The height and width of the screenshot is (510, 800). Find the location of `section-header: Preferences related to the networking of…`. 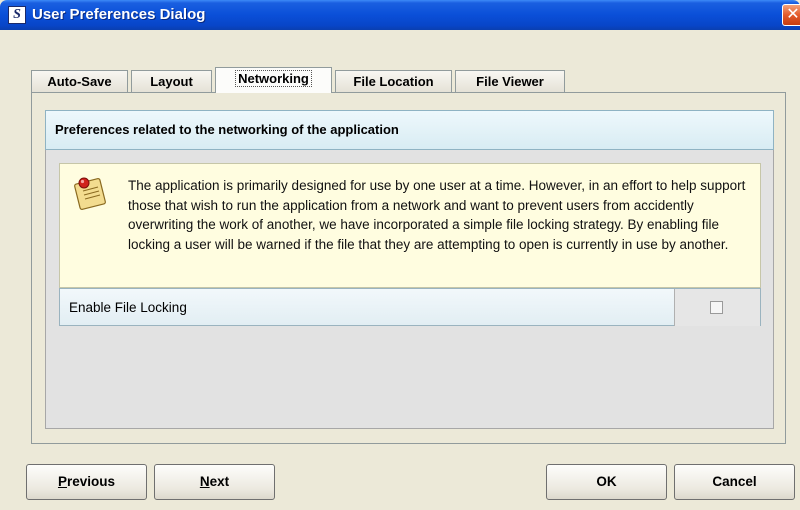

section-header: Preferences related to the networking of… is located at coordinates (409, 130).